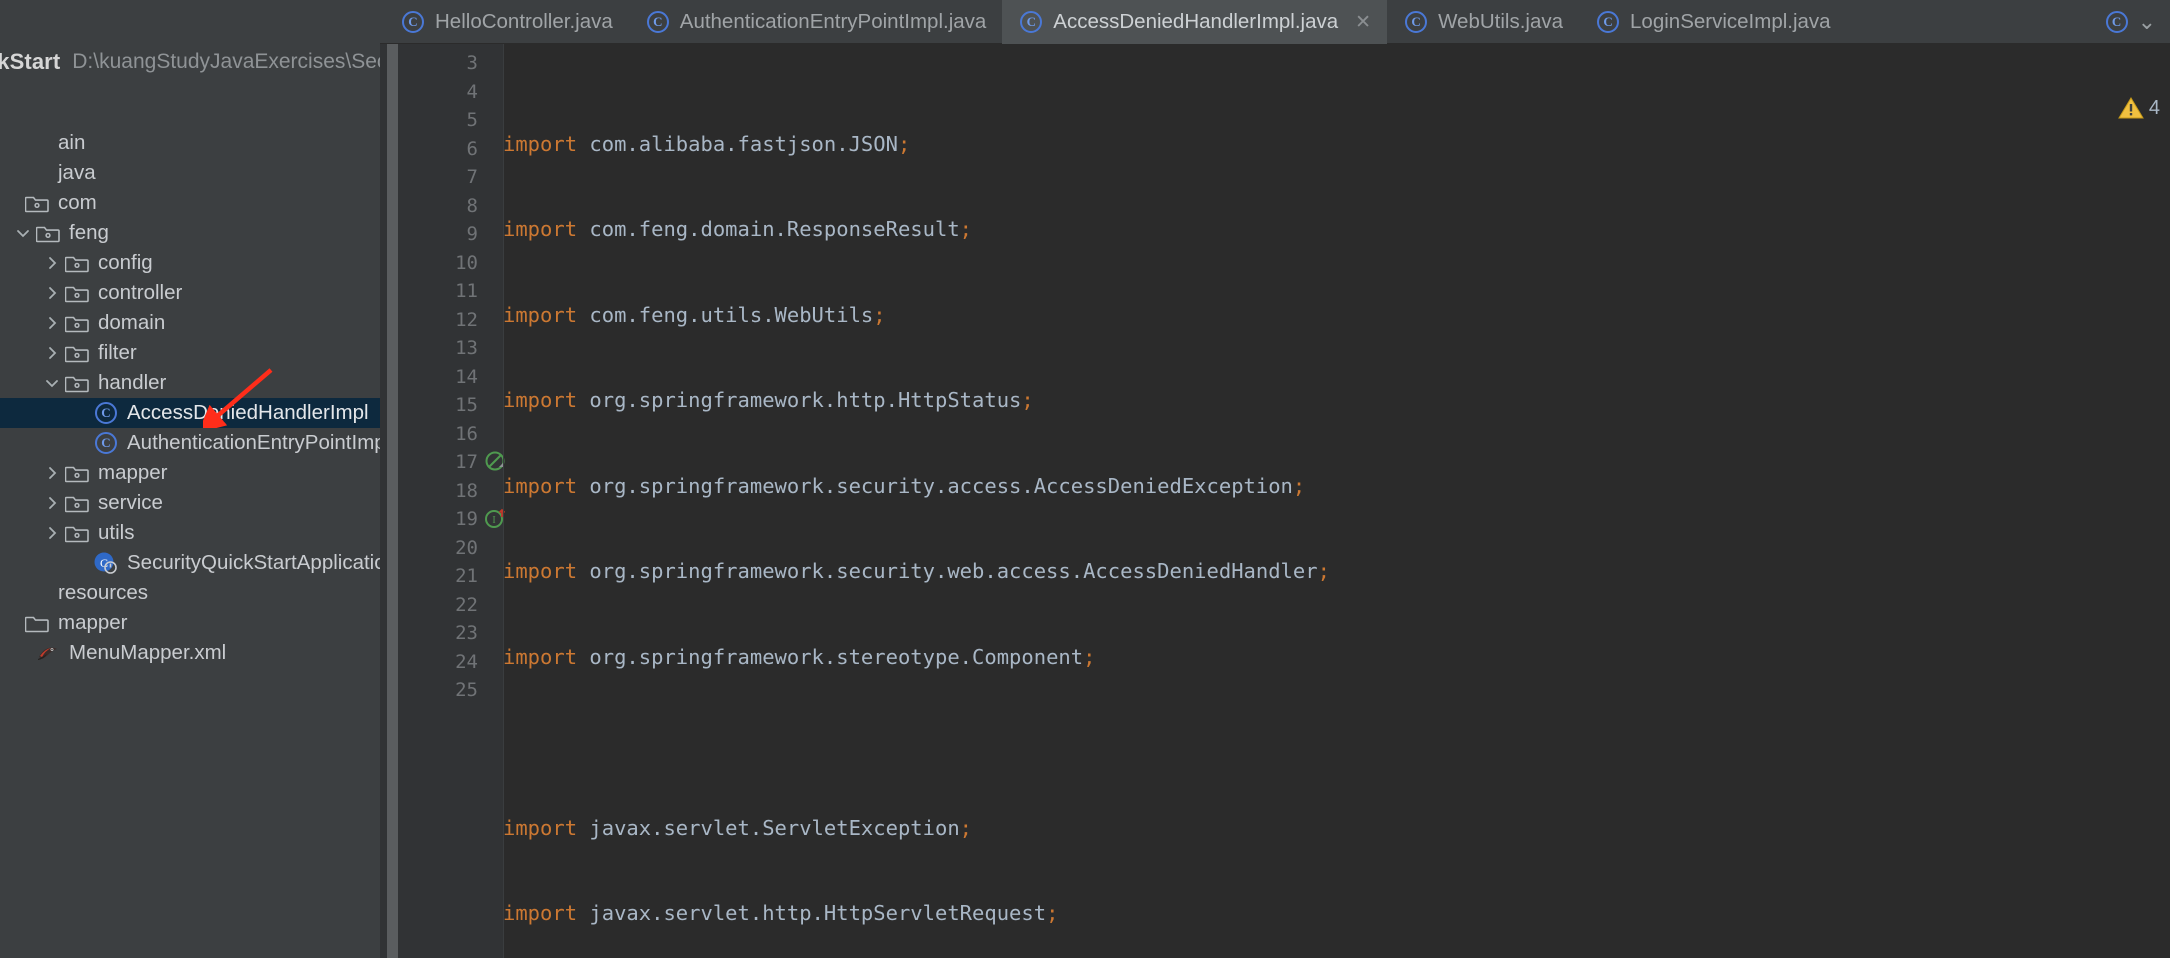 The height and width of the screenshot is (958, 2170). Describe the element at coordinates (2147, 22) in the screenshot. I see `chevron-down-icon: ⌄` at that location.